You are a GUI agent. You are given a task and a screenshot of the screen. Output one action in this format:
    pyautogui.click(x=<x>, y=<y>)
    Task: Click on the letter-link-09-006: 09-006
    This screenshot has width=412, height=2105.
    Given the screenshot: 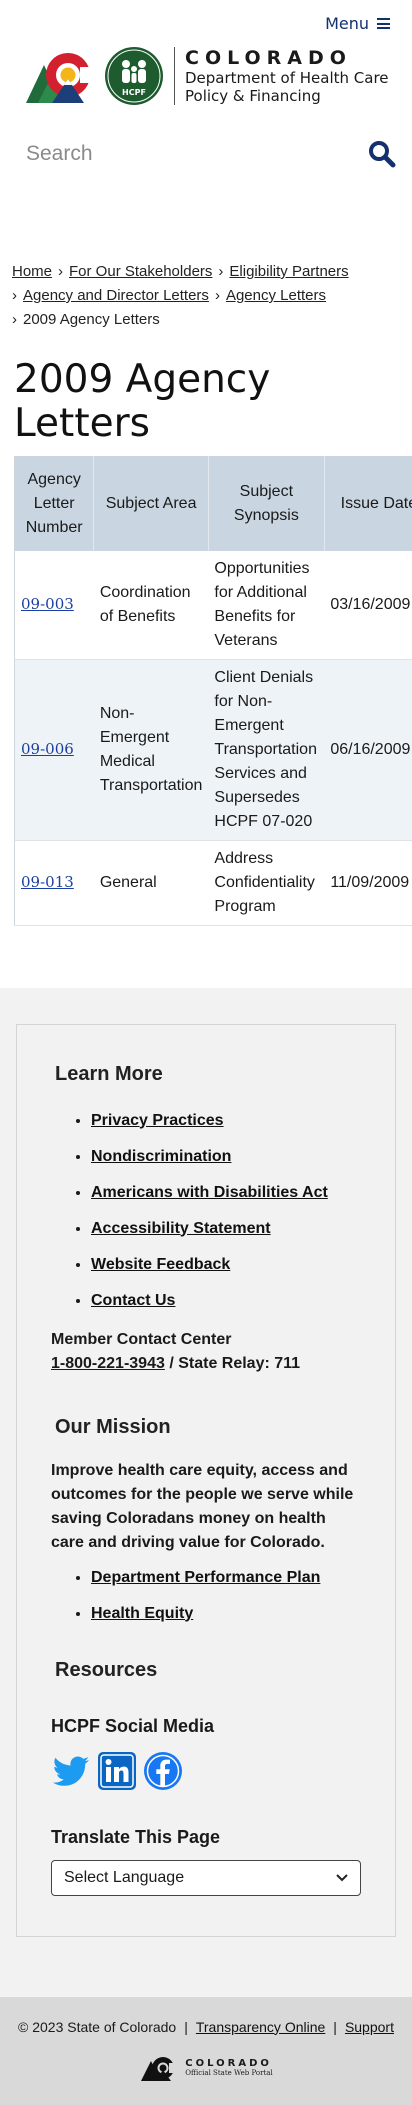 What is the action you would take?
    pyautogui.click(x=47, y=749)
    